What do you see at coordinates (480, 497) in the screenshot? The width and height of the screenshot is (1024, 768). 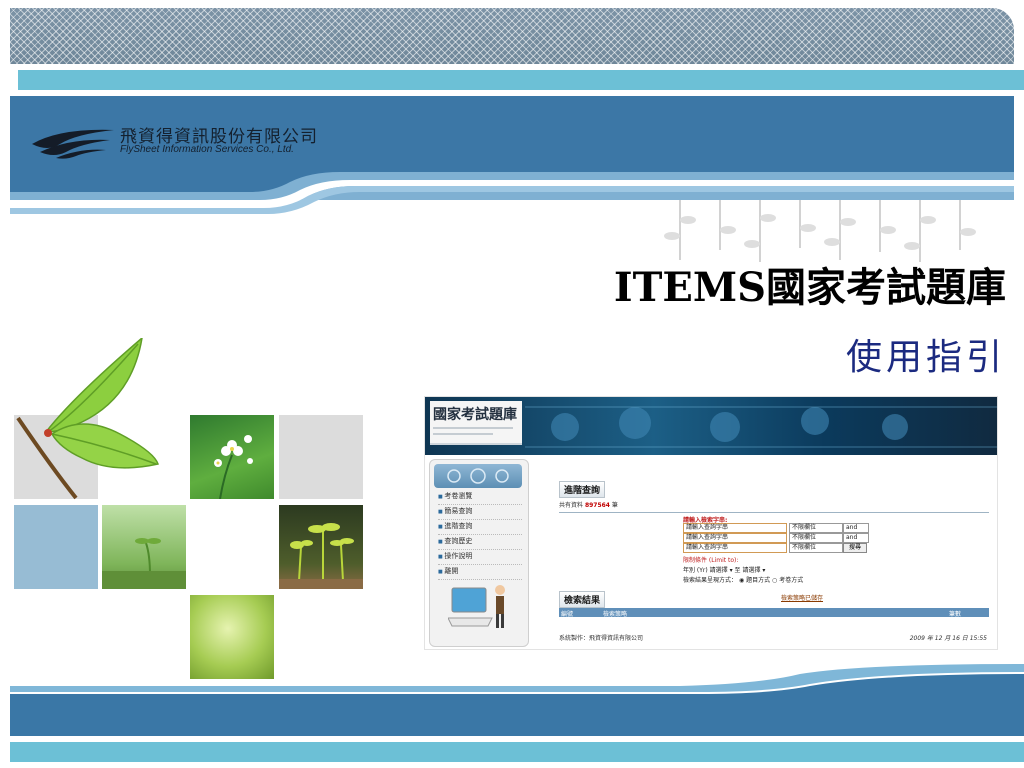 I see `menu-item-browse: 考卷瀏覽` at bounding box center [480, 497].